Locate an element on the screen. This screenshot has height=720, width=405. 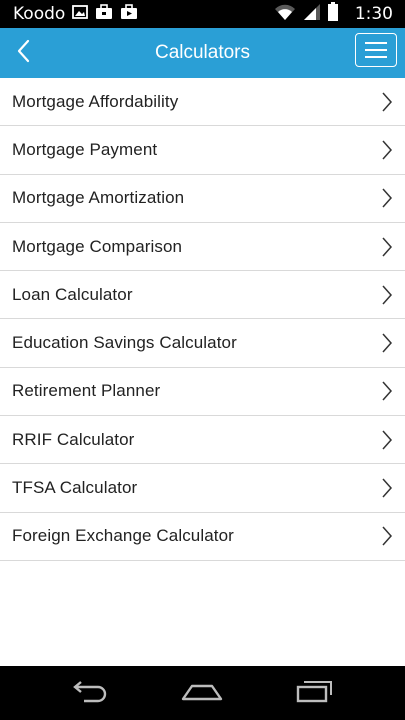
status-bar: Koodo 1:30 is located at coordinates (202, 14).